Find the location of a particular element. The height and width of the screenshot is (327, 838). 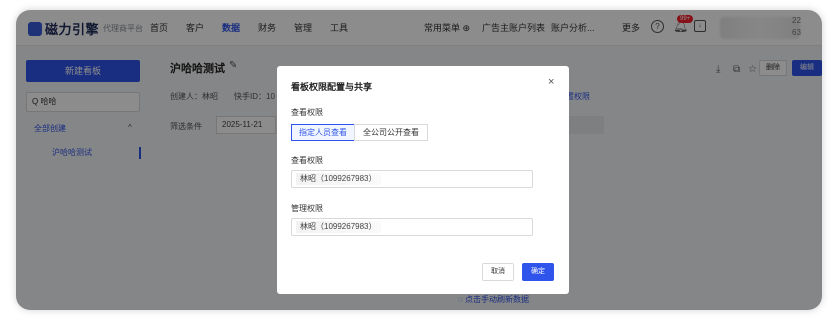

scope-specified-option: 指定人员查看 is located at coordinates (323, 132).